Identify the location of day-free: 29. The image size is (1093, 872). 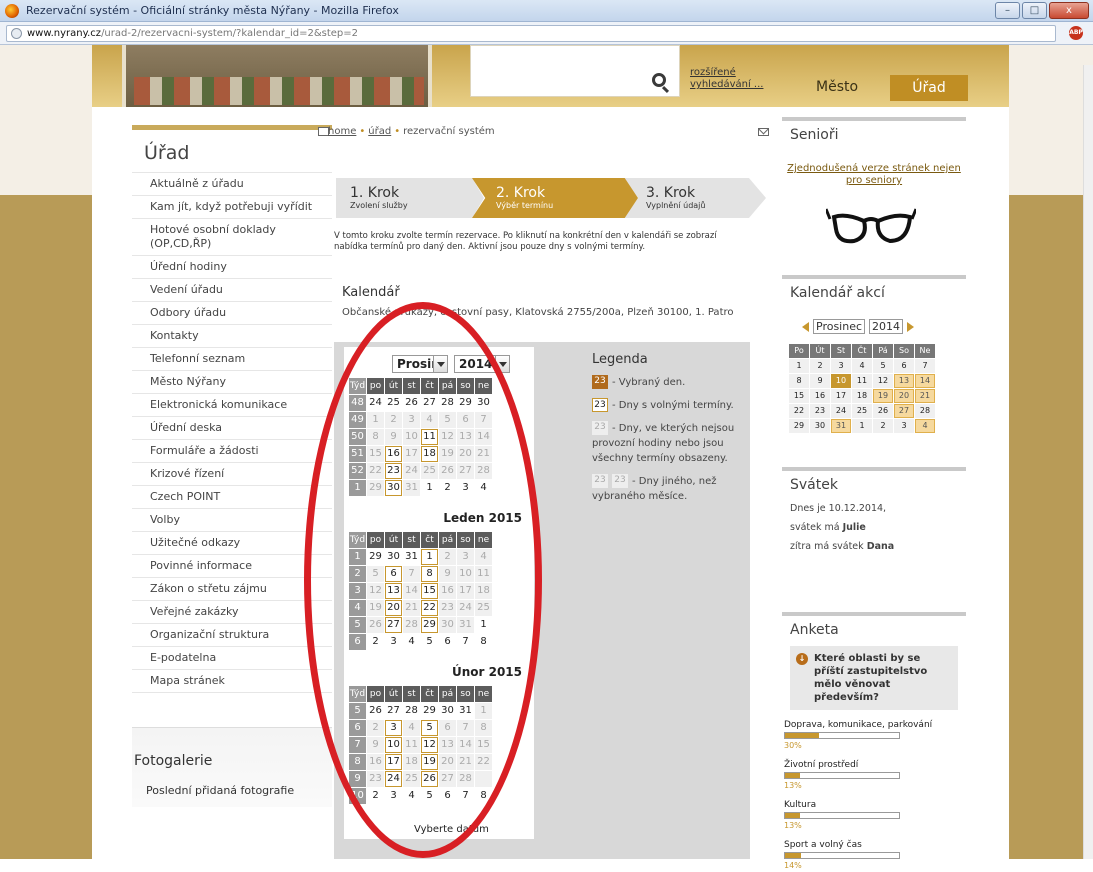
(429, 625).